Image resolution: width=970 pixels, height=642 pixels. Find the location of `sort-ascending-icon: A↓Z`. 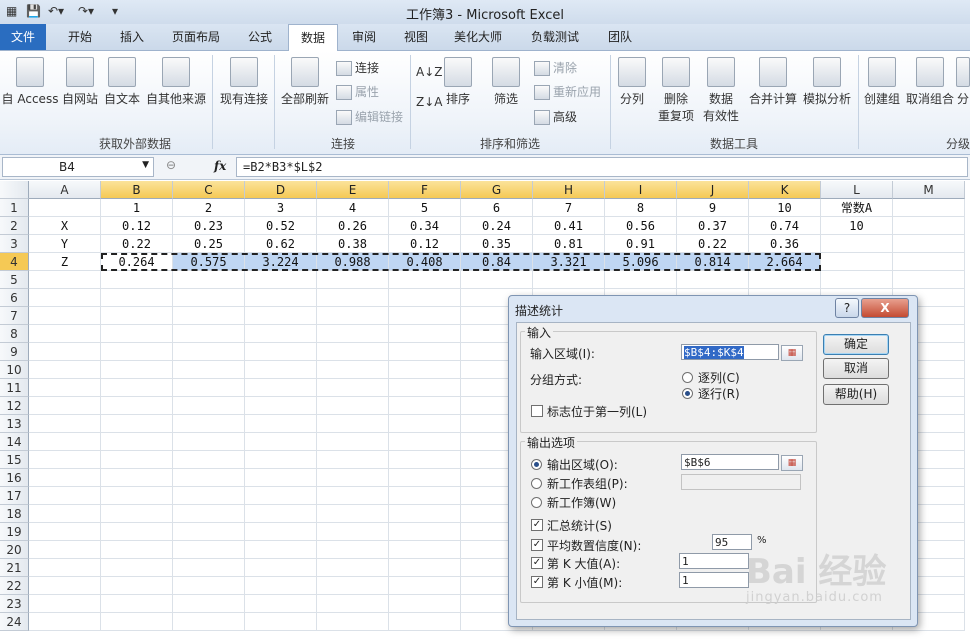

sort-ascending-icon: A↓Z is located at coordinates (429, 72).